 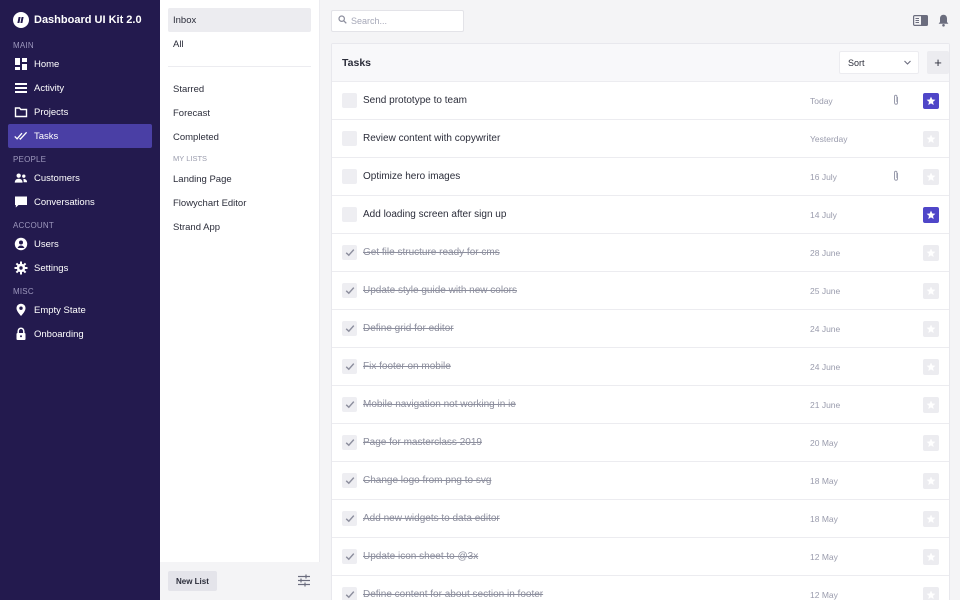 I want to click on task-row: Update icon sheet to @3x 12 May, so click(x=640, y=557).